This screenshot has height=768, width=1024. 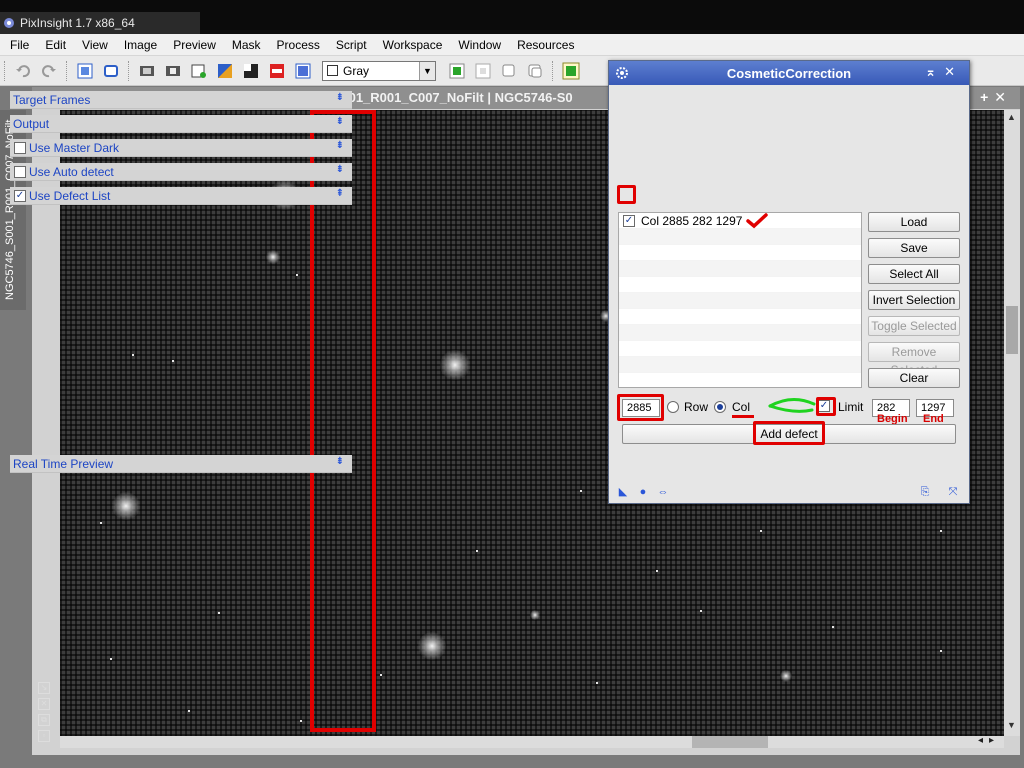 What do you see at coordinates (303, 71) in the screenshot?
I see `stf-button` at bounding box center [303, 71].